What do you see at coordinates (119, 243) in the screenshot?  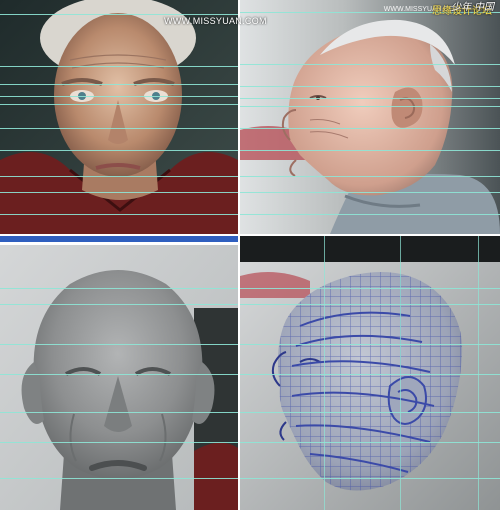 I see `viewport-divider` at bounding box center [119, 243].